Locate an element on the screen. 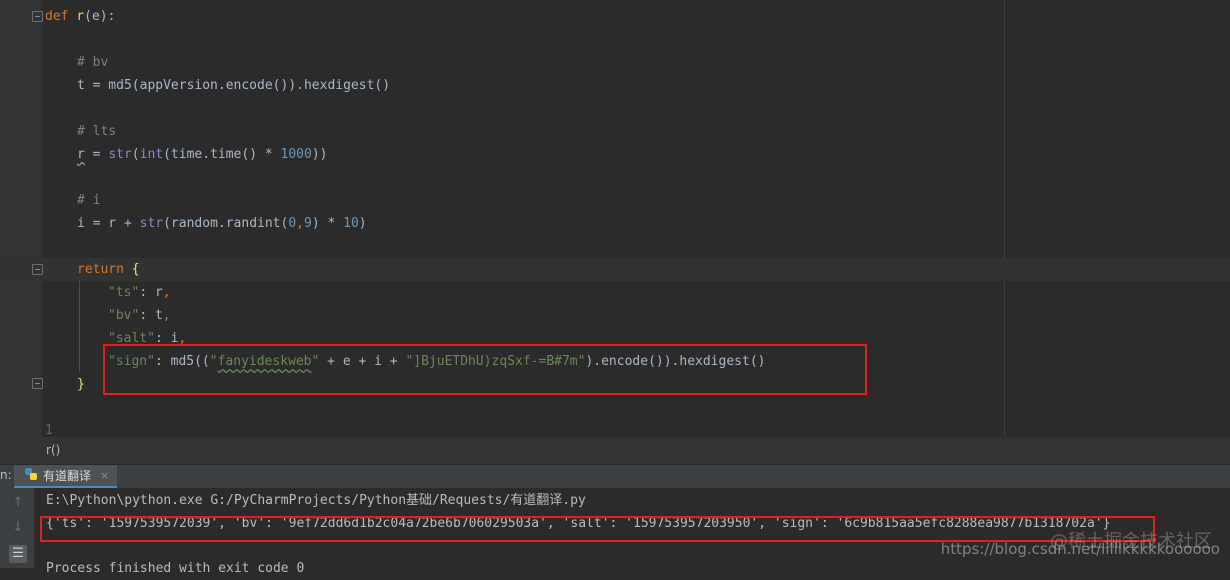 The image size is (1230, 580). tab-run-config: 有道翻译 × is located at coordinates (66, 477).